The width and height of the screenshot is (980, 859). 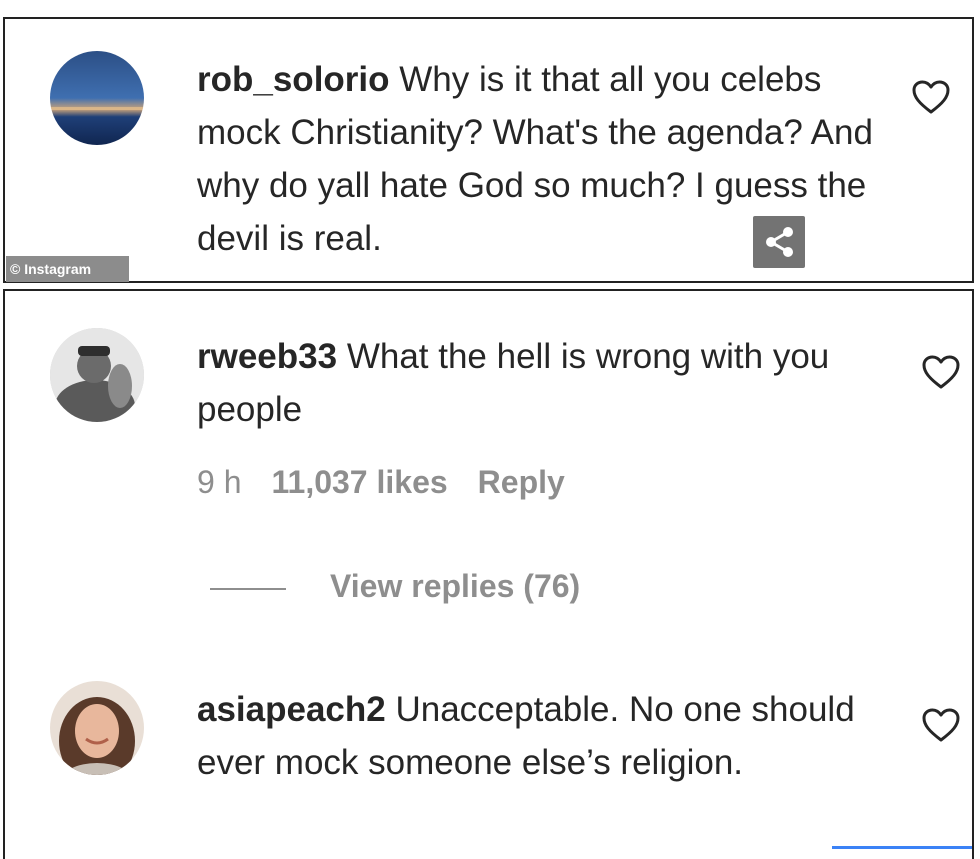 I want to click on view-replies-label: View replies (76), so click(x=455, y=586).